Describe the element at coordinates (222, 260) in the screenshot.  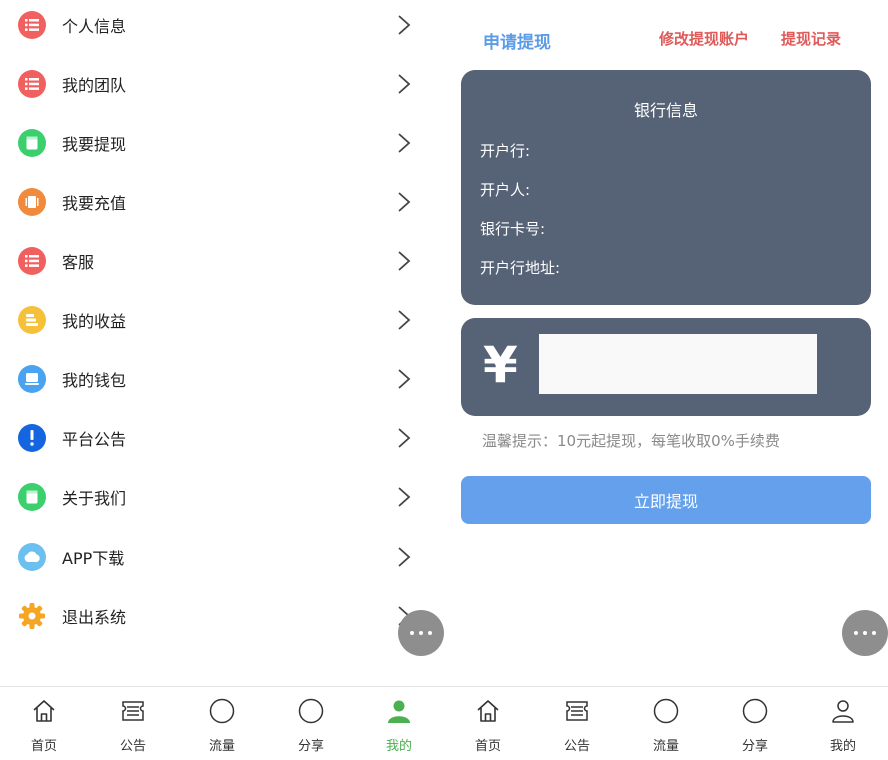
I see `menu-item-customer-service: 客服` at that location.